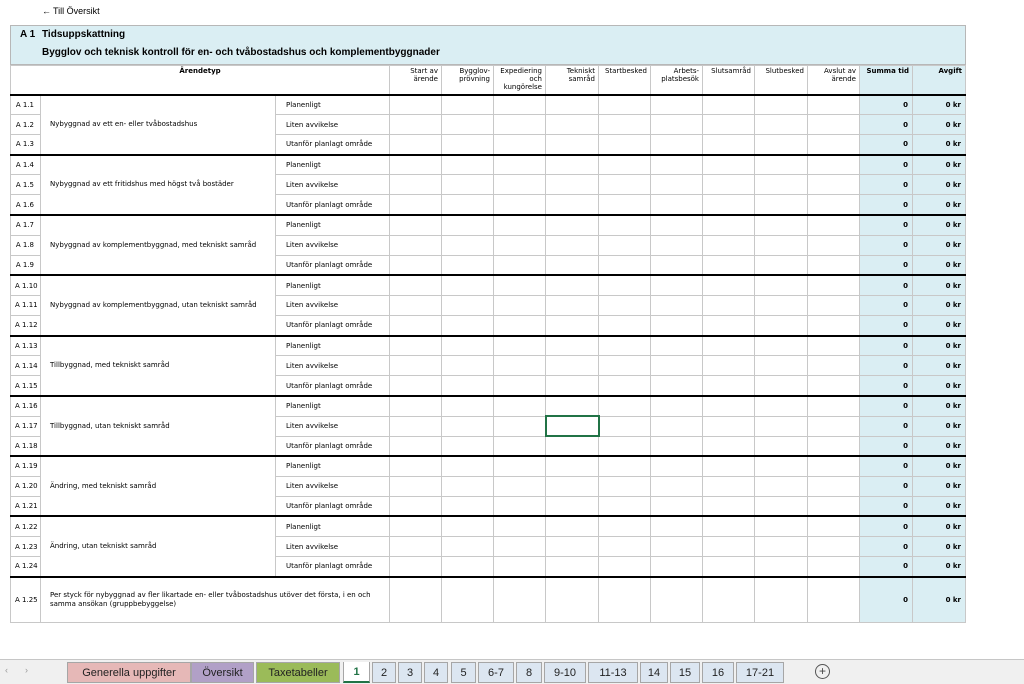 This screenshot has height=684, width=1024. I want to click on row-code: A 1.3, so click(25, 145).